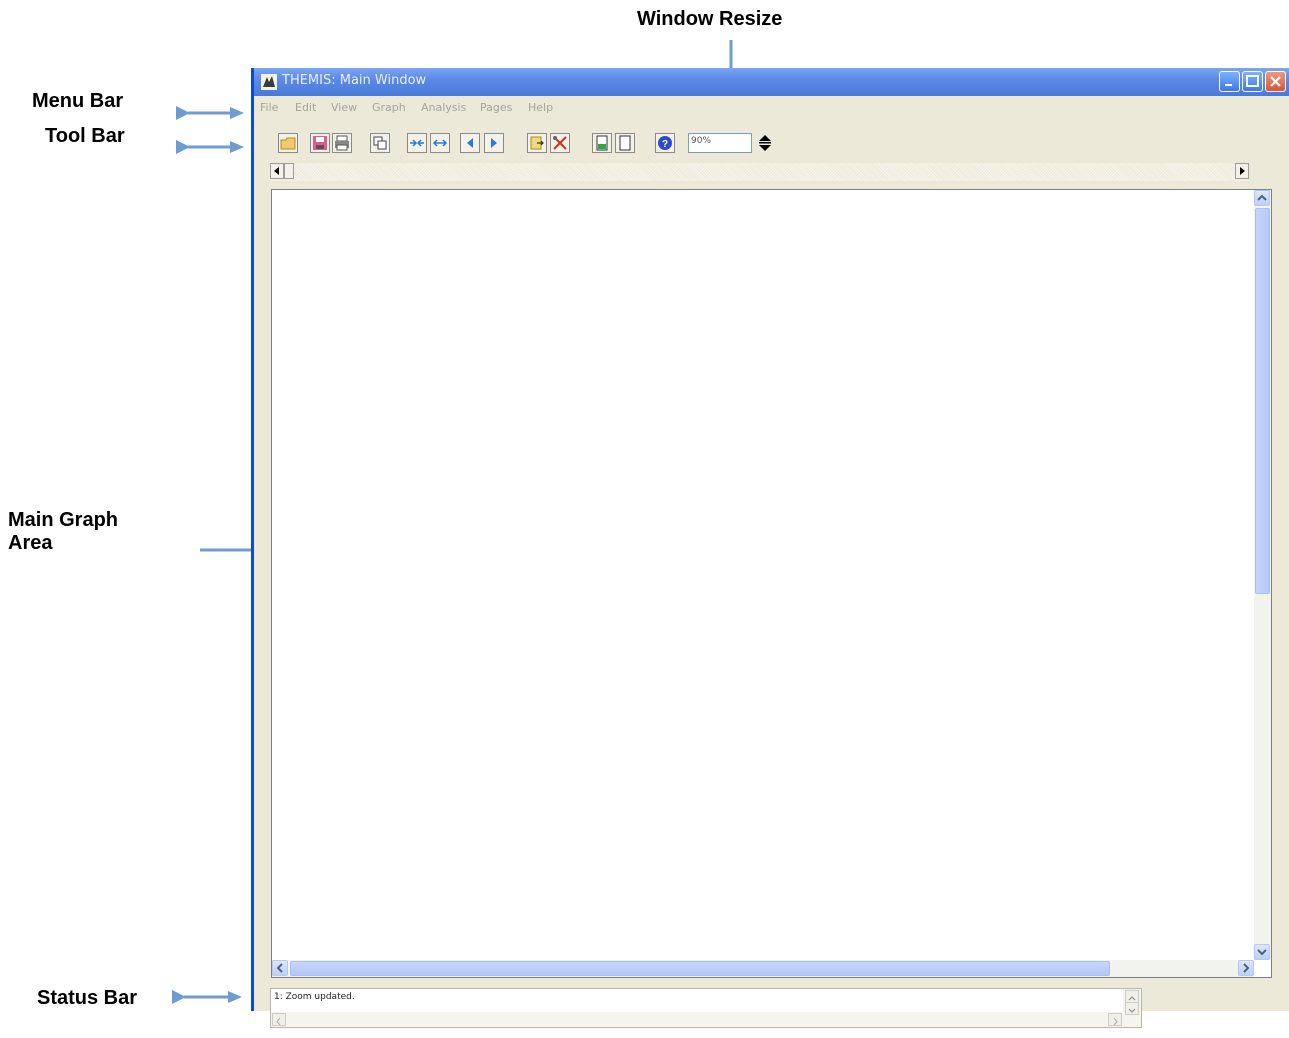 This screenshot has width=1289, height=1038. I want to click on annotation-window-resize: Window Resize, so click(710, 19).